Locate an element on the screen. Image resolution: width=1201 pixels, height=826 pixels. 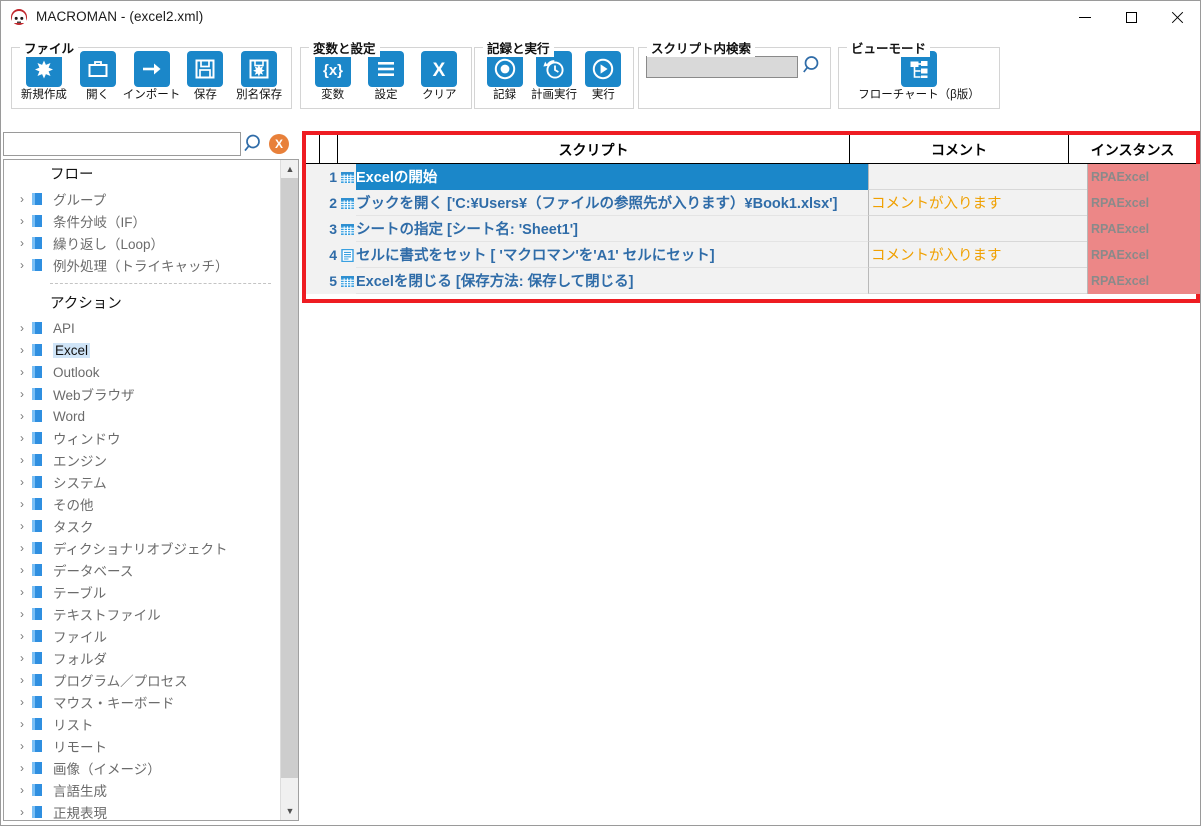
minimize-button is located at coordinates (1085, 17).